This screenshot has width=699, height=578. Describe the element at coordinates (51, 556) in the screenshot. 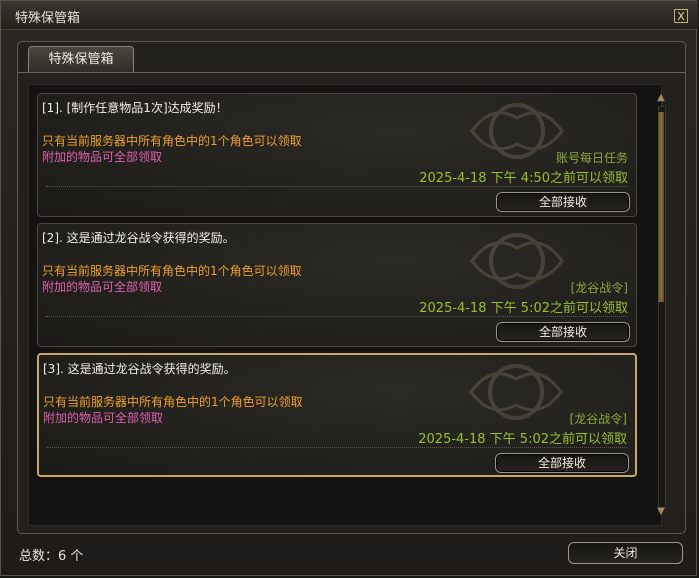

I see `total-count: 总数：6 个` at that location.